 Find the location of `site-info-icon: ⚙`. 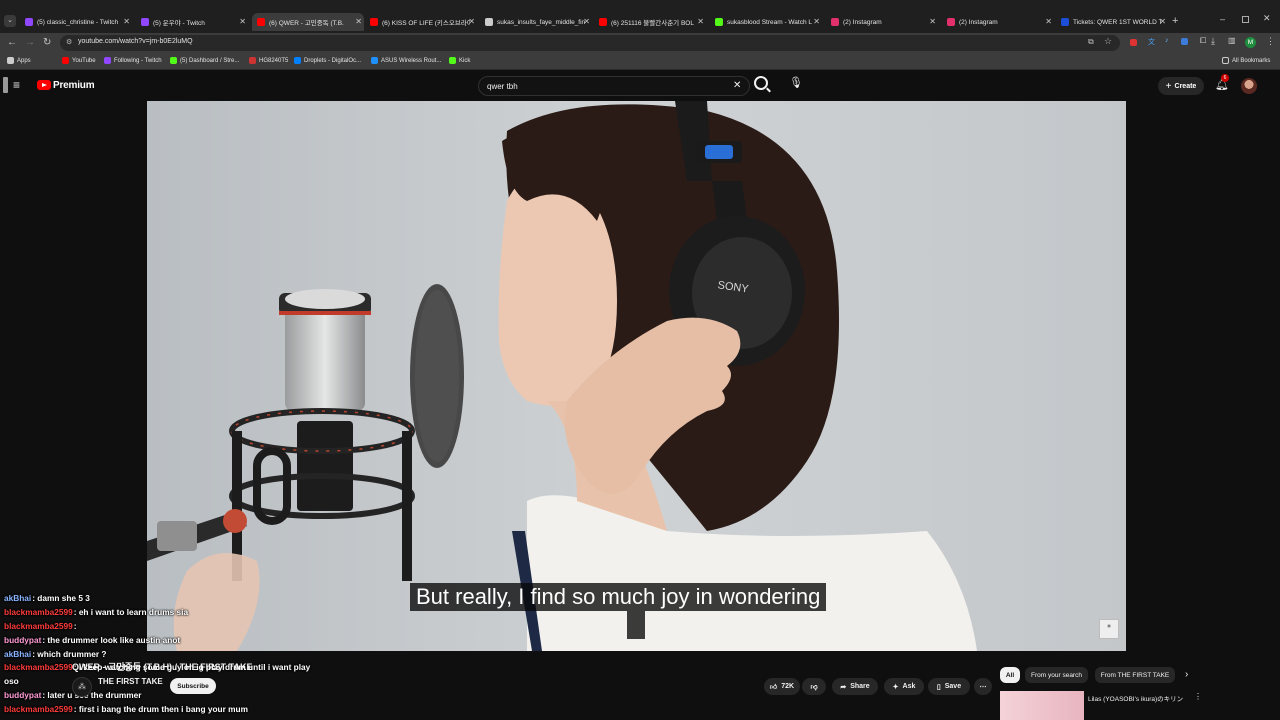

site-info-icon: ⚙ is located at coordinates (69, 42).